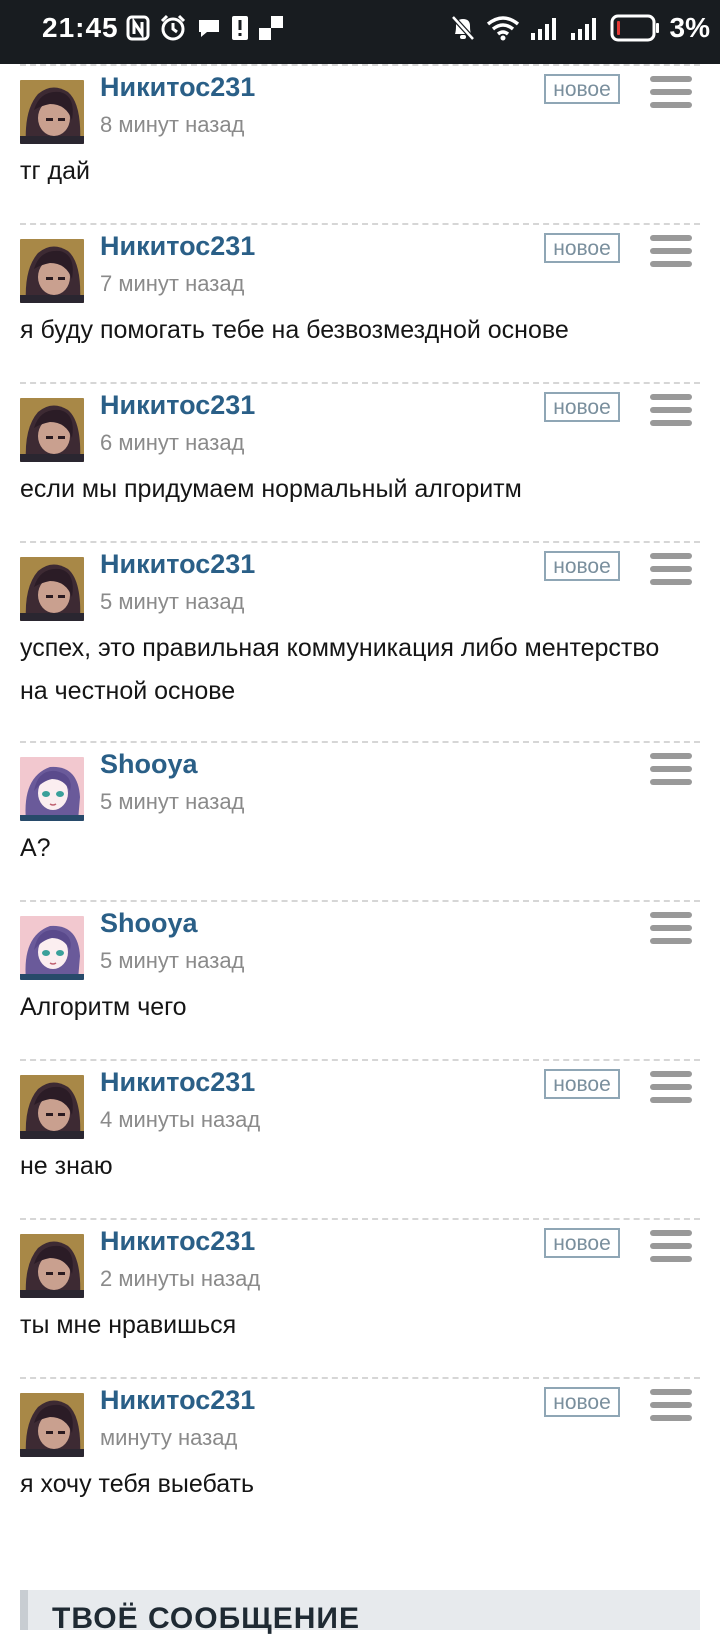  Describe the element at coordinates (360, 32) in the screenshot. I see `status-bar: 21:45 3%` at that location.